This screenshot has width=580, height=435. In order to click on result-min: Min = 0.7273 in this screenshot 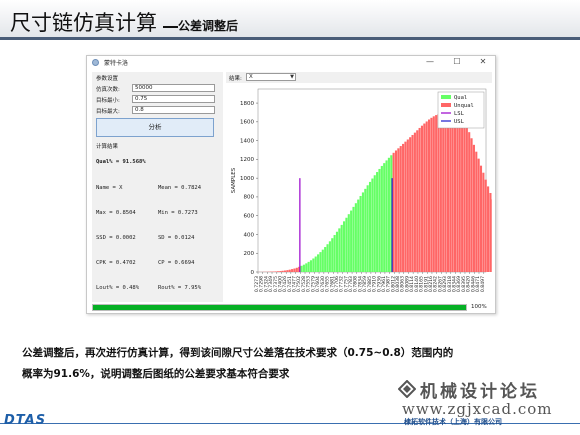, I will do `click(178, 213)`.